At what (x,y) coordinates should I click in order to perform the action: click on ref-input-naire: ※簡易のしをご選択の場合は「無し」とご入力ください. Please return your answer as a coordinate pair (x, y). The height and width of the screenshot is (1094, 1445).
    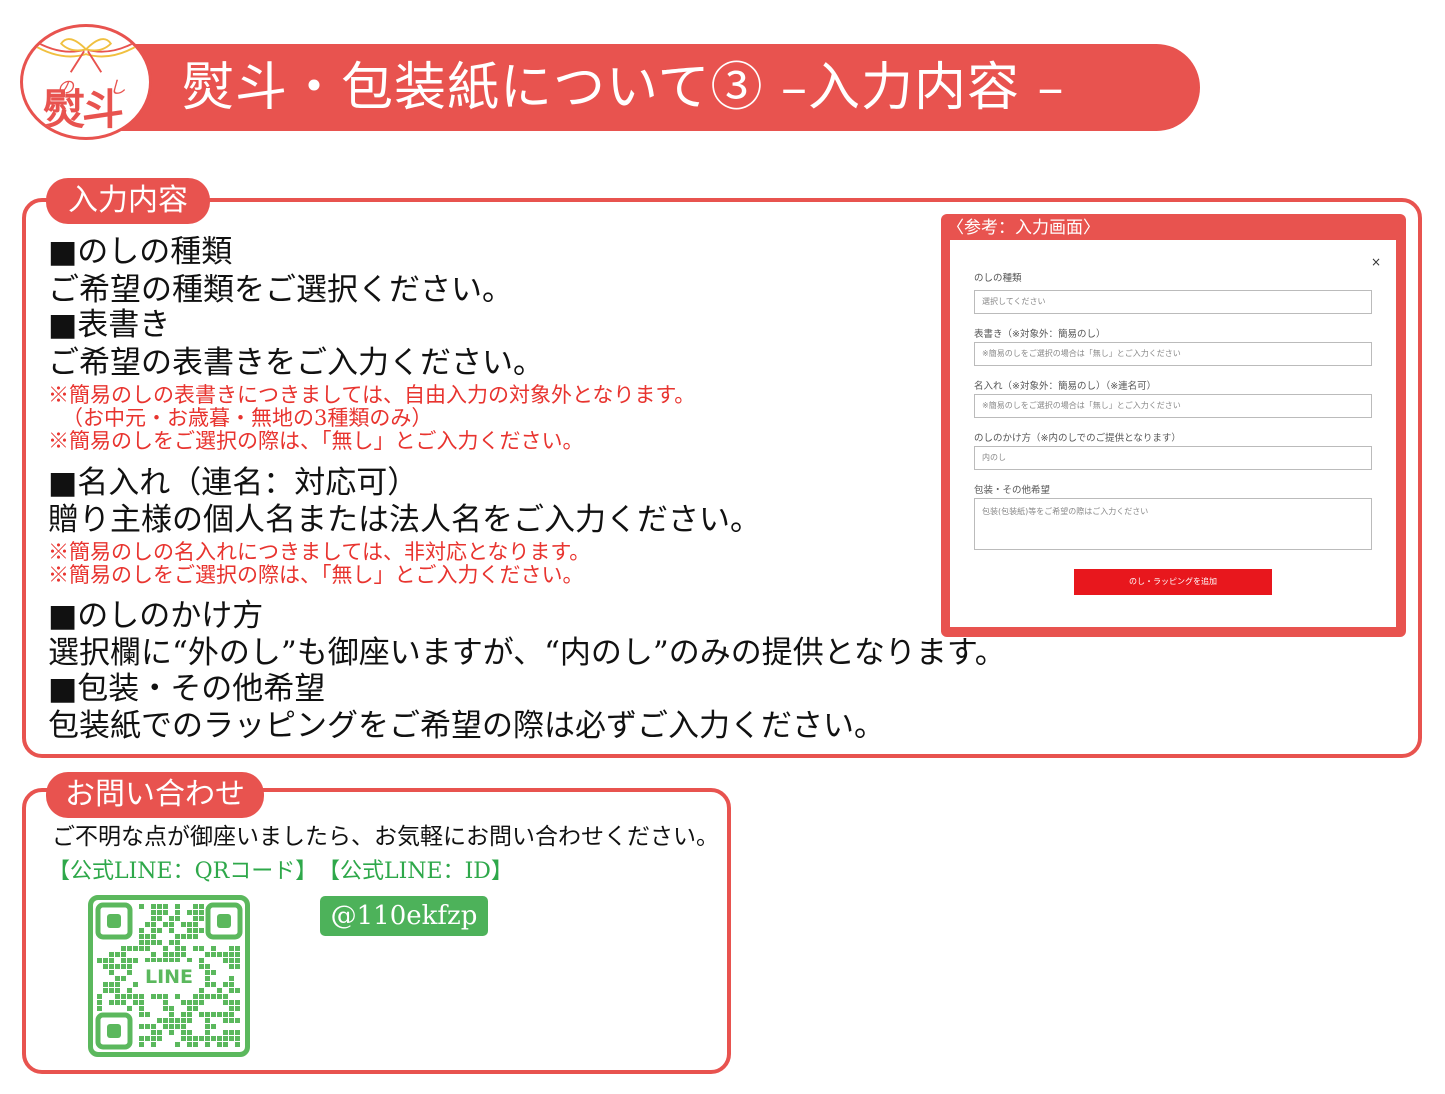
    Looking at the image, I should click on (1173, 406).